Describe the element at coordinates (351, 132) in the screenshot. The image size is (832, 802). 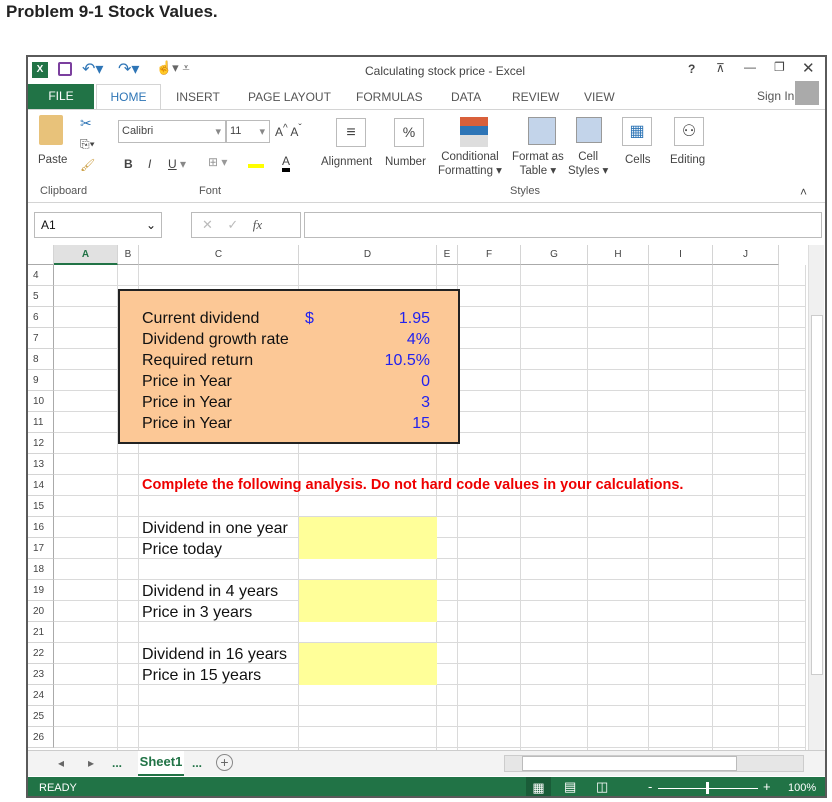
I see `alignment-icon: ≡` at that location.